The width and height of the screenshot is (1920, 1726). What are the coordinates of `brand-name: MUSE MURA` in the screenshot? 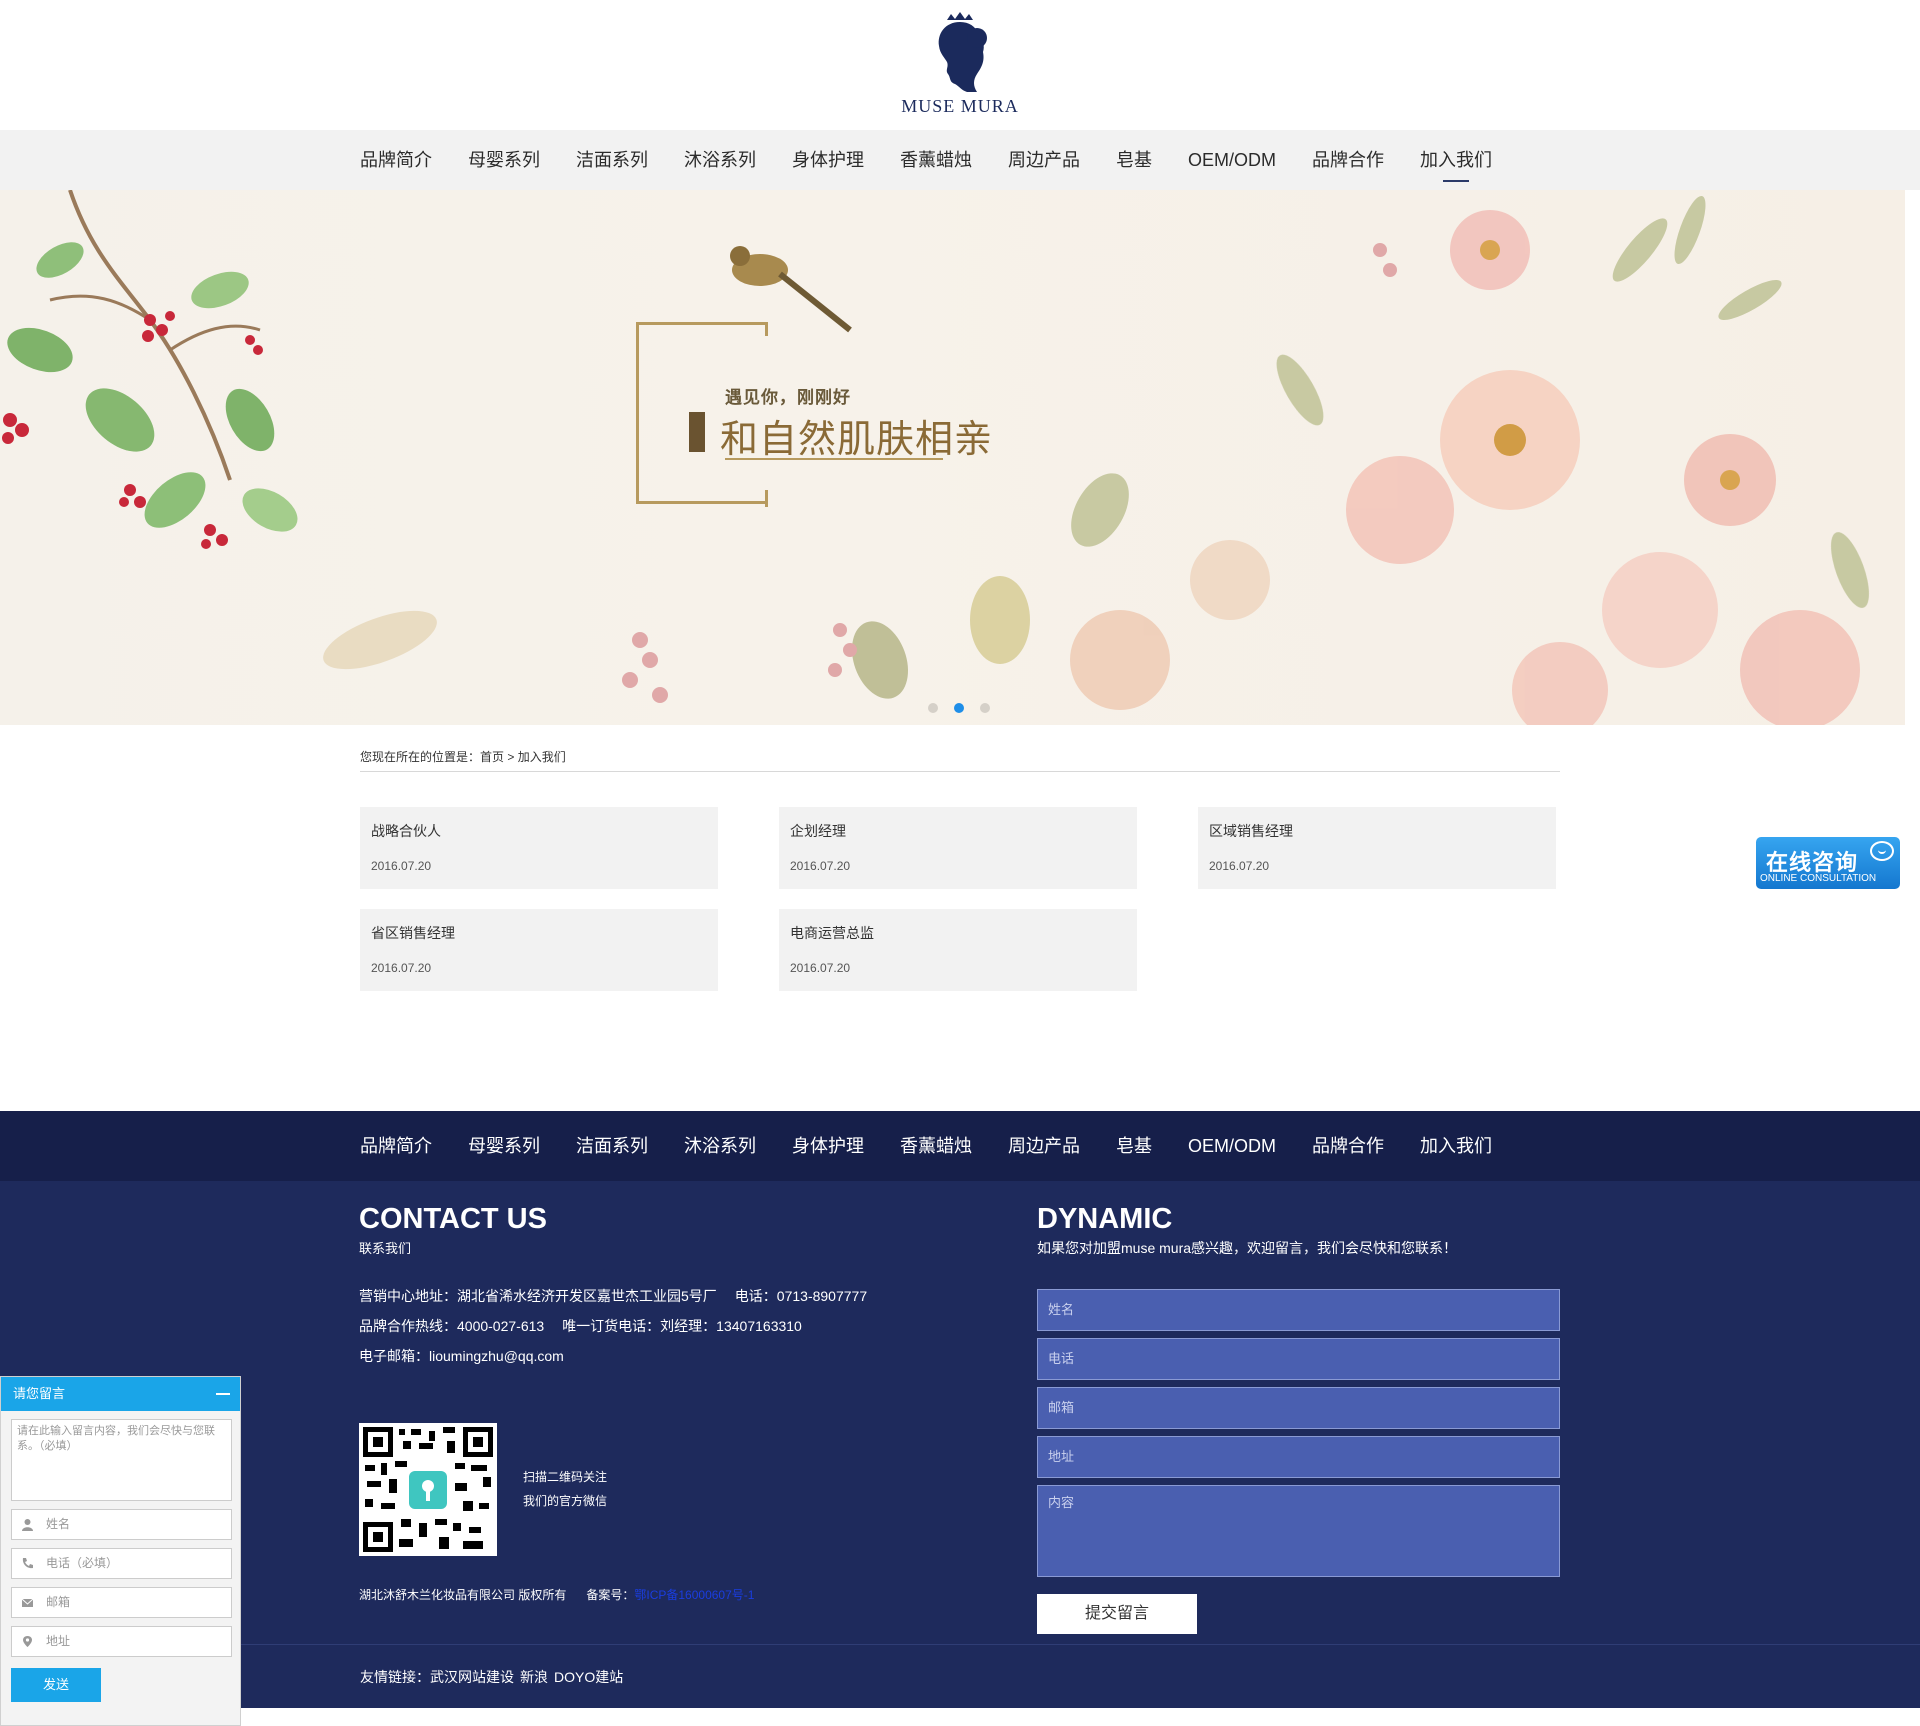 It's located at (960, 106).